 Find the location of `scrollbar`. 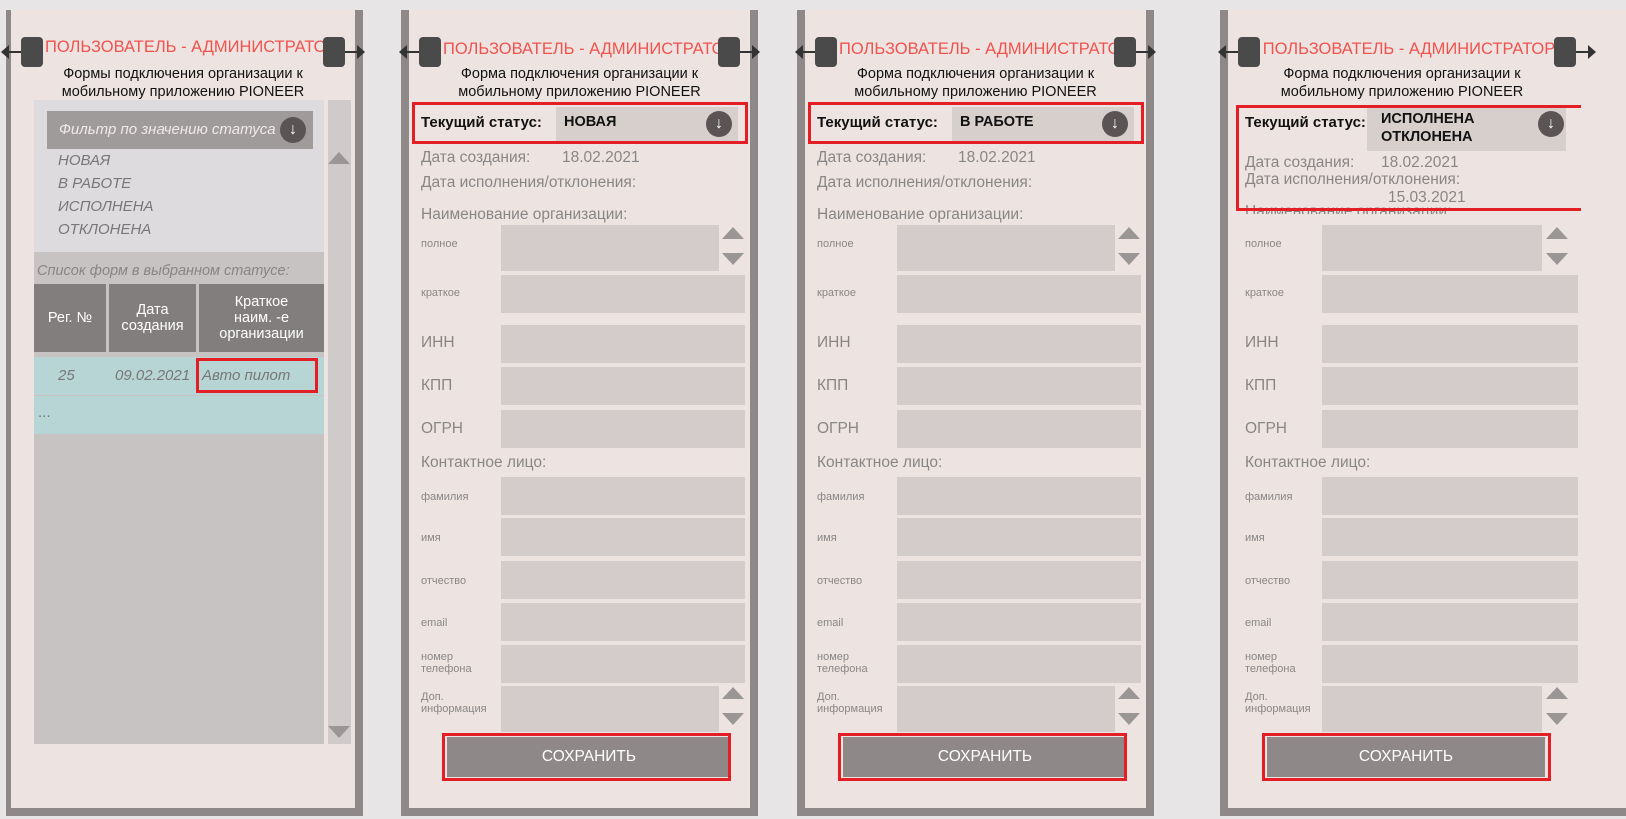

scrollbar is located at coordinates (339, 422).